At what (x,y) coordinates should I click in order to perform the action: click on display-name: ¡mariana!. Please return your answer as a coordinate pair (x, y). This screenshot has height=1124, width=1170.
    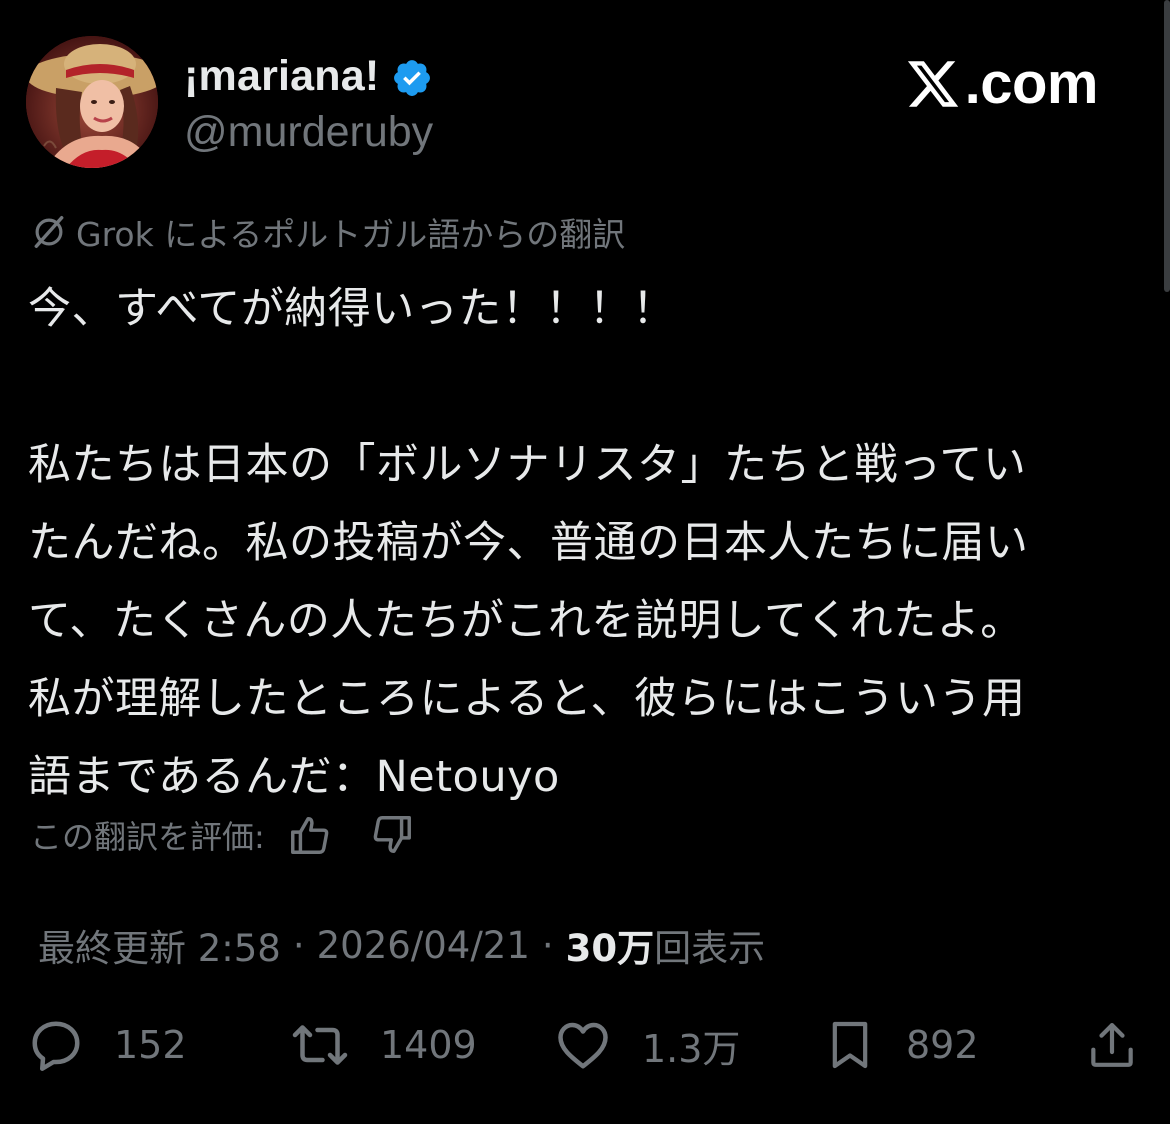
    Looking at the image, I should click on (281, 76).